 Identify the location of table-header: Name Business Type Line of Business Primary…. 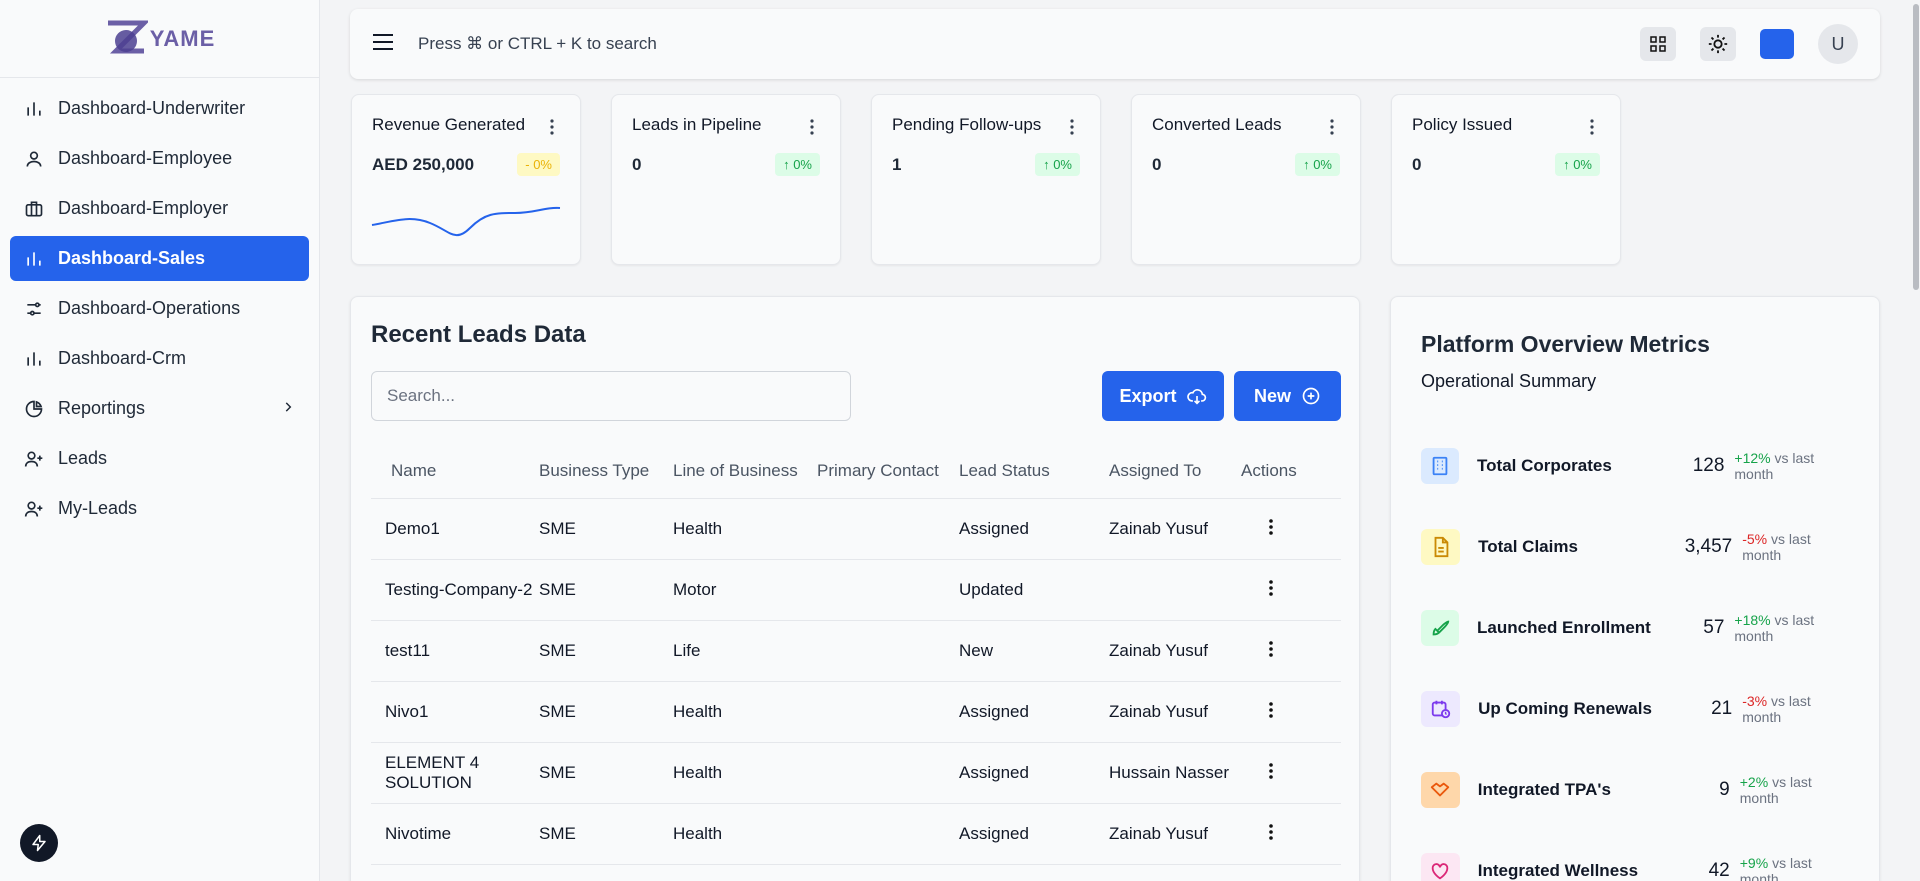
(856, 471).